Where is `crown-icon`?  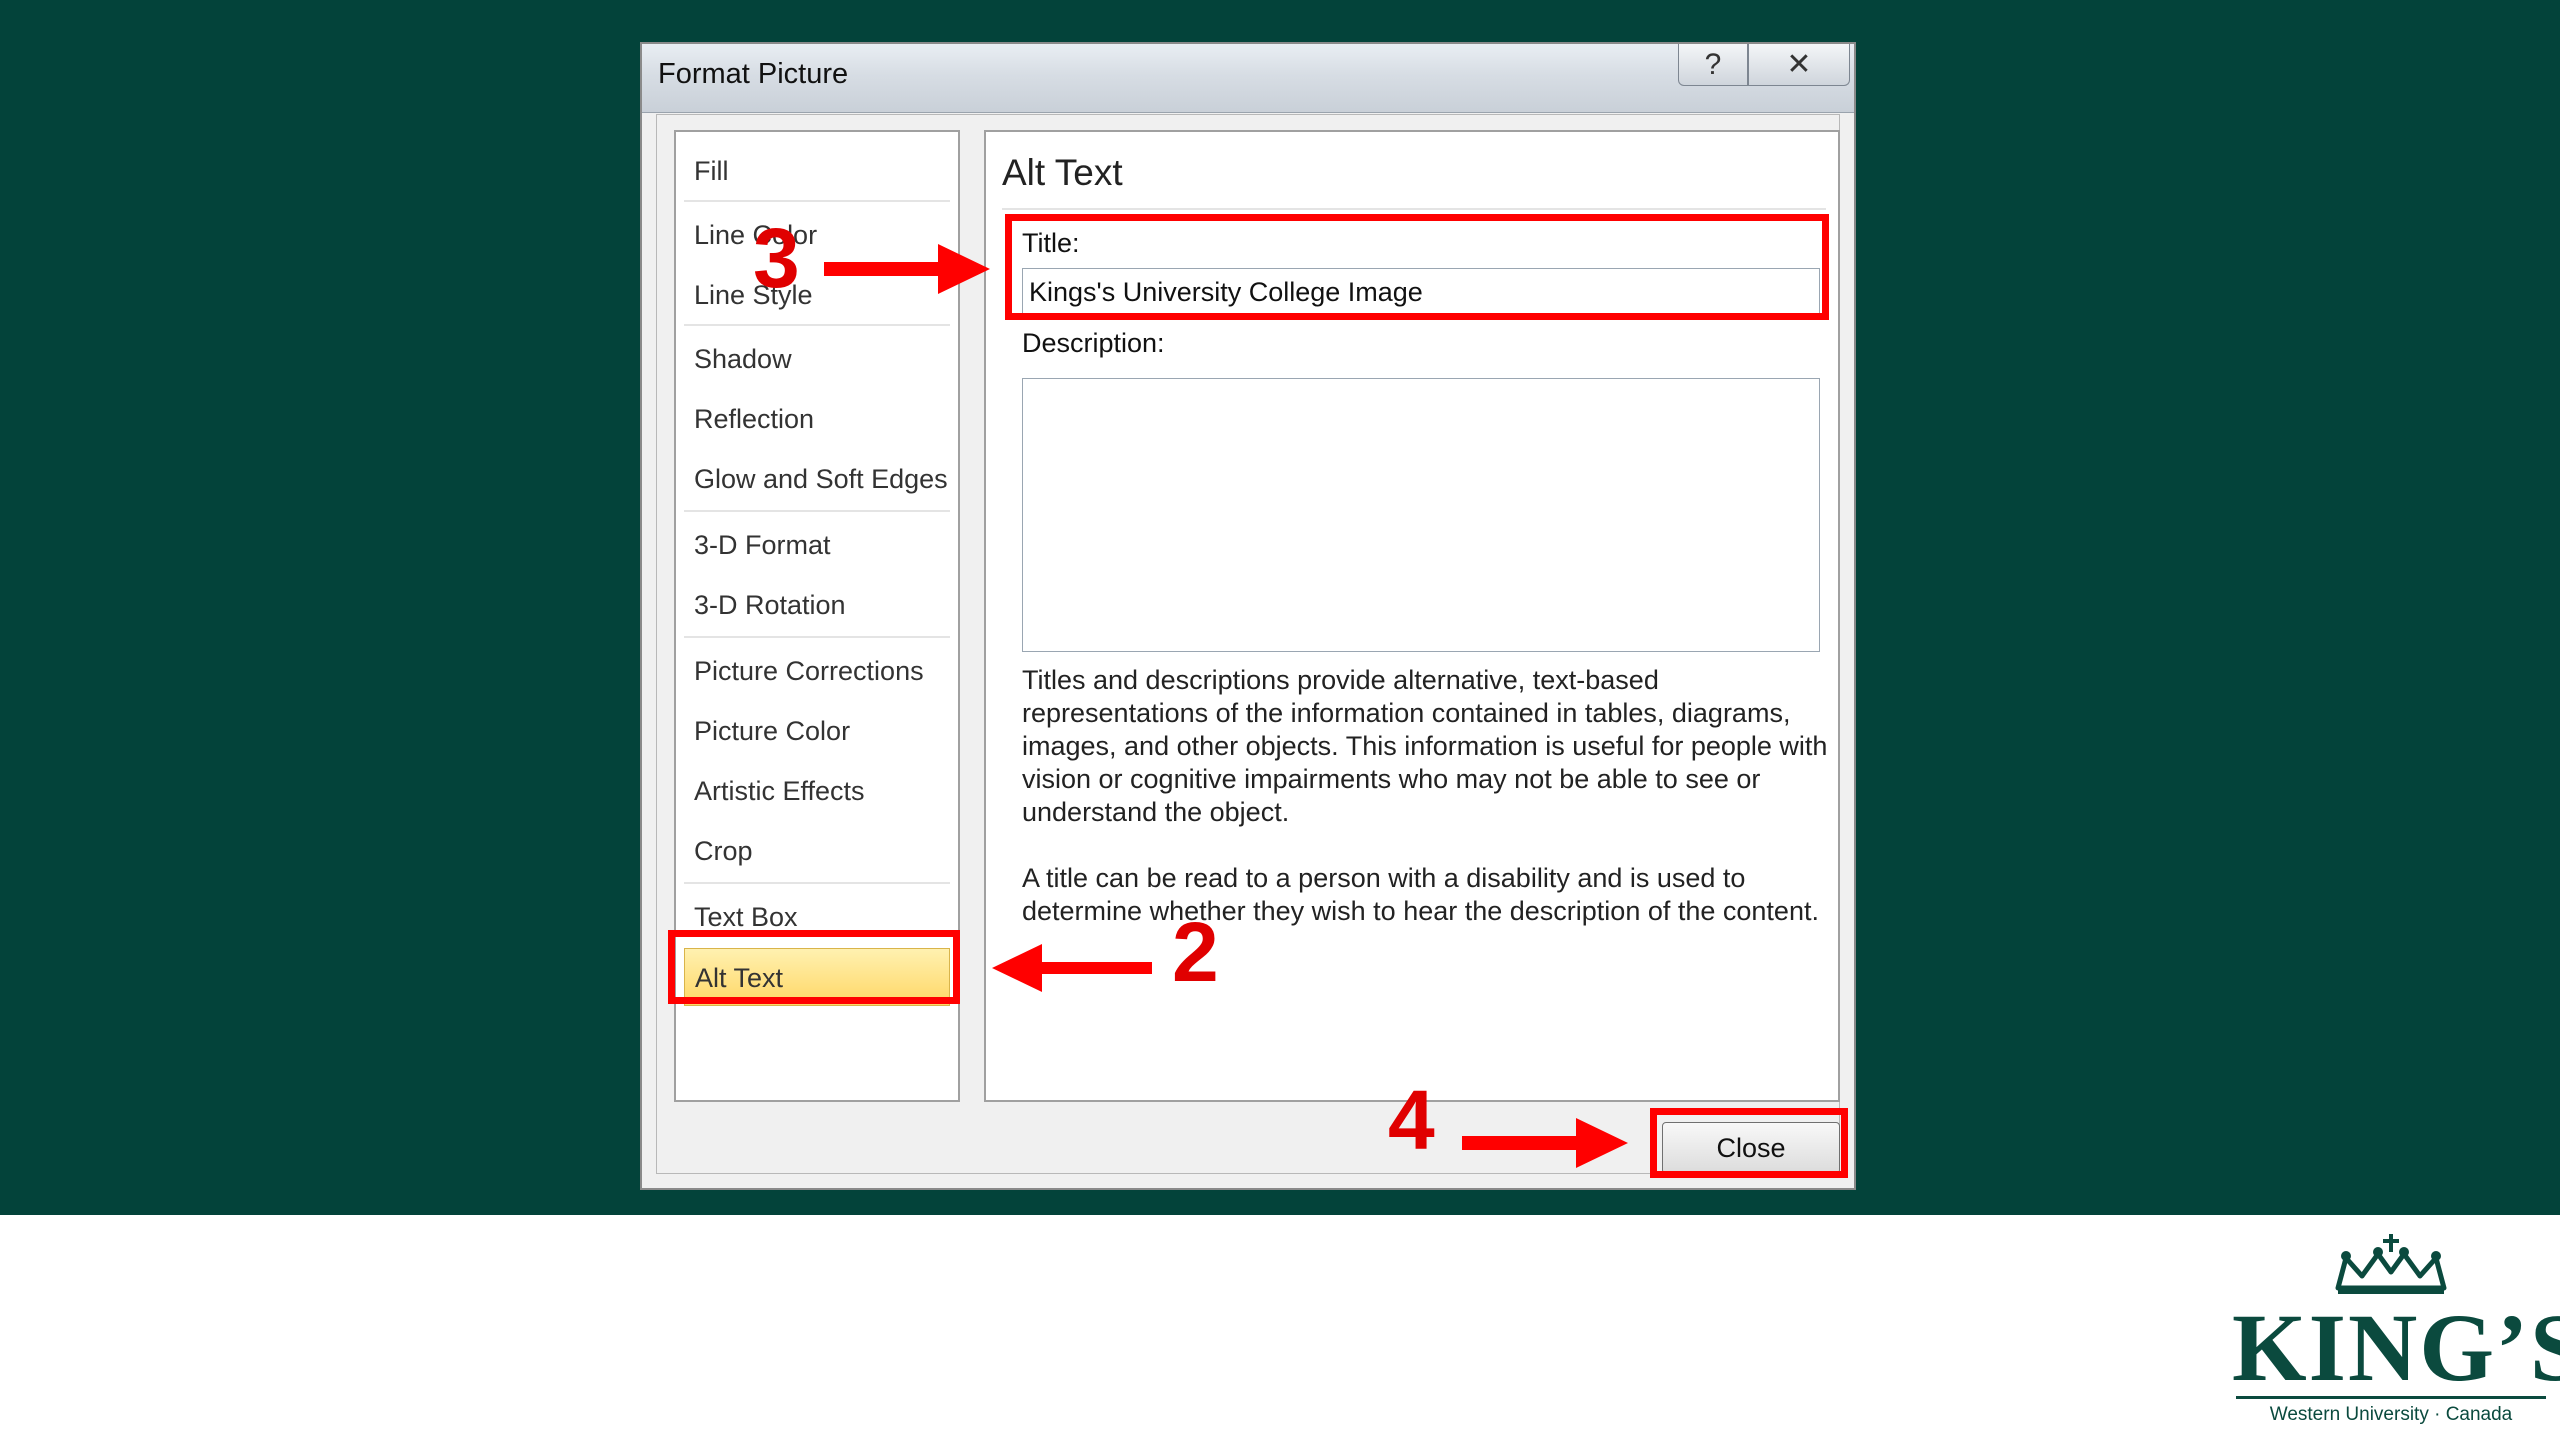
crown-icon is located at coordinates (2391, 1264).